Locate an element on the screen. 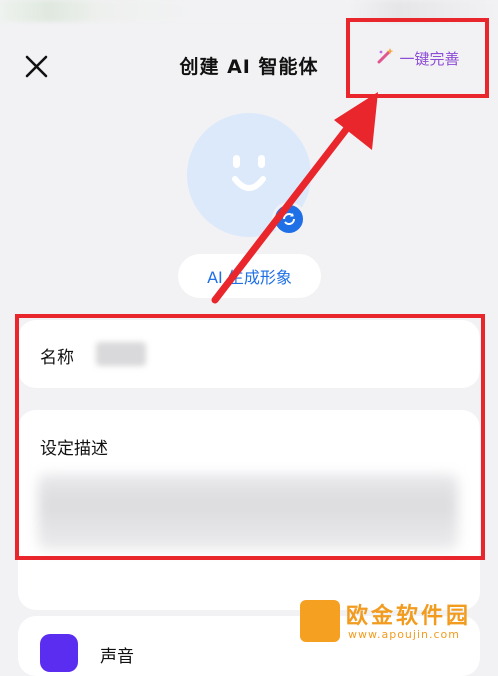 The image size is (498, 676). description-input-value is located at coordinates (248, 512).